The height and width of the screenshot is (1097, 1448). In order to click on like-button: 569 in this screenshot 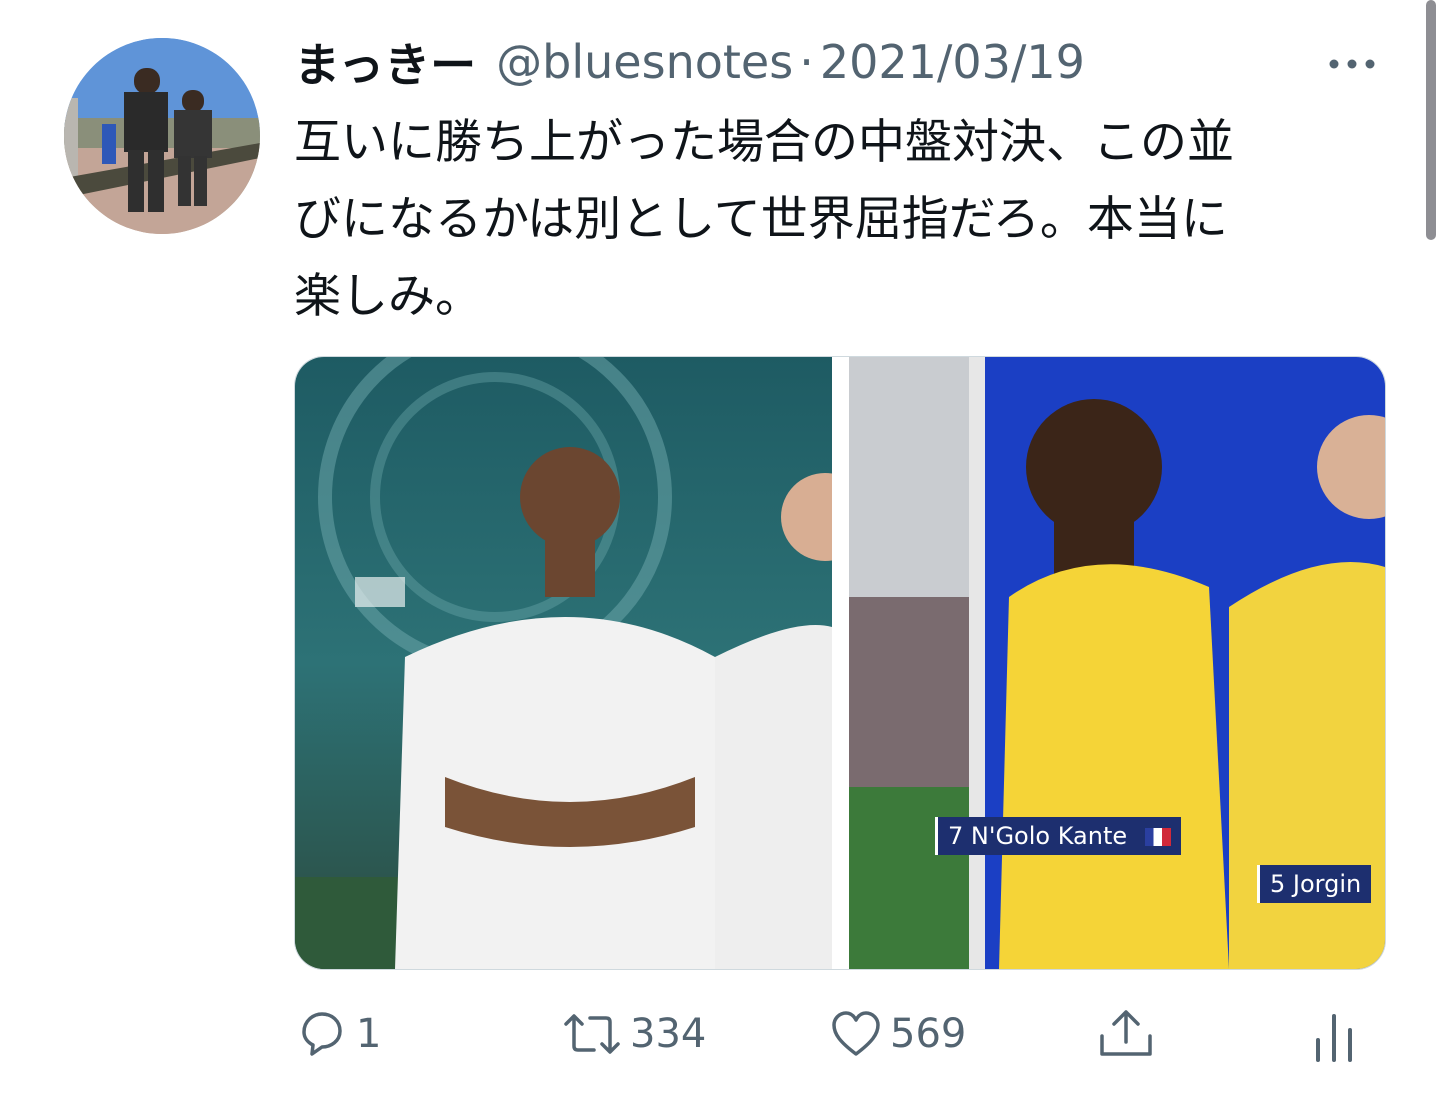, I will do `click(897, 1034)`.